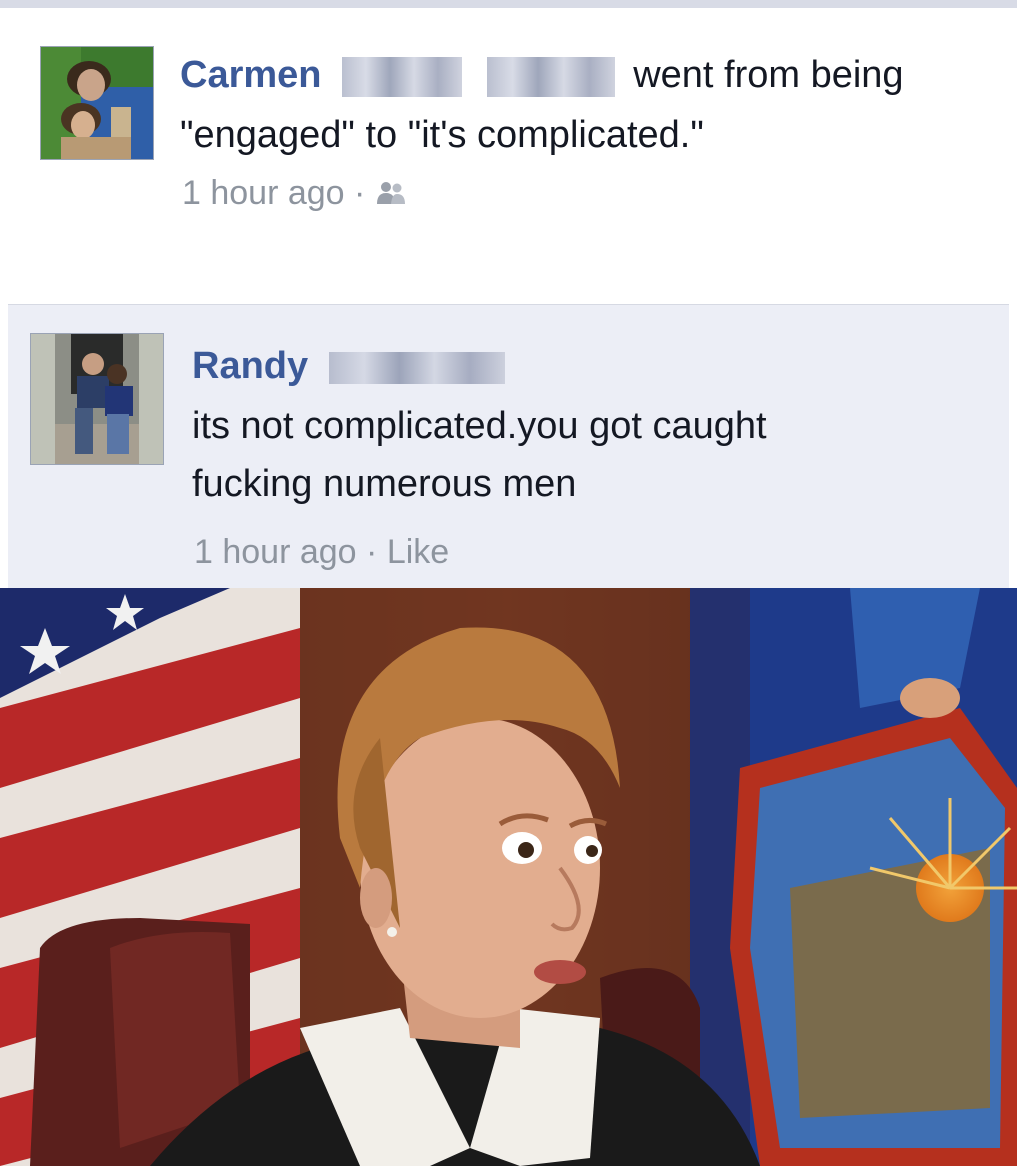  What do you see at coordinates (384, 484) in the screenshot?
I see `comment-text-line-2: fucking numerous men` at bounding box center [384, 484].